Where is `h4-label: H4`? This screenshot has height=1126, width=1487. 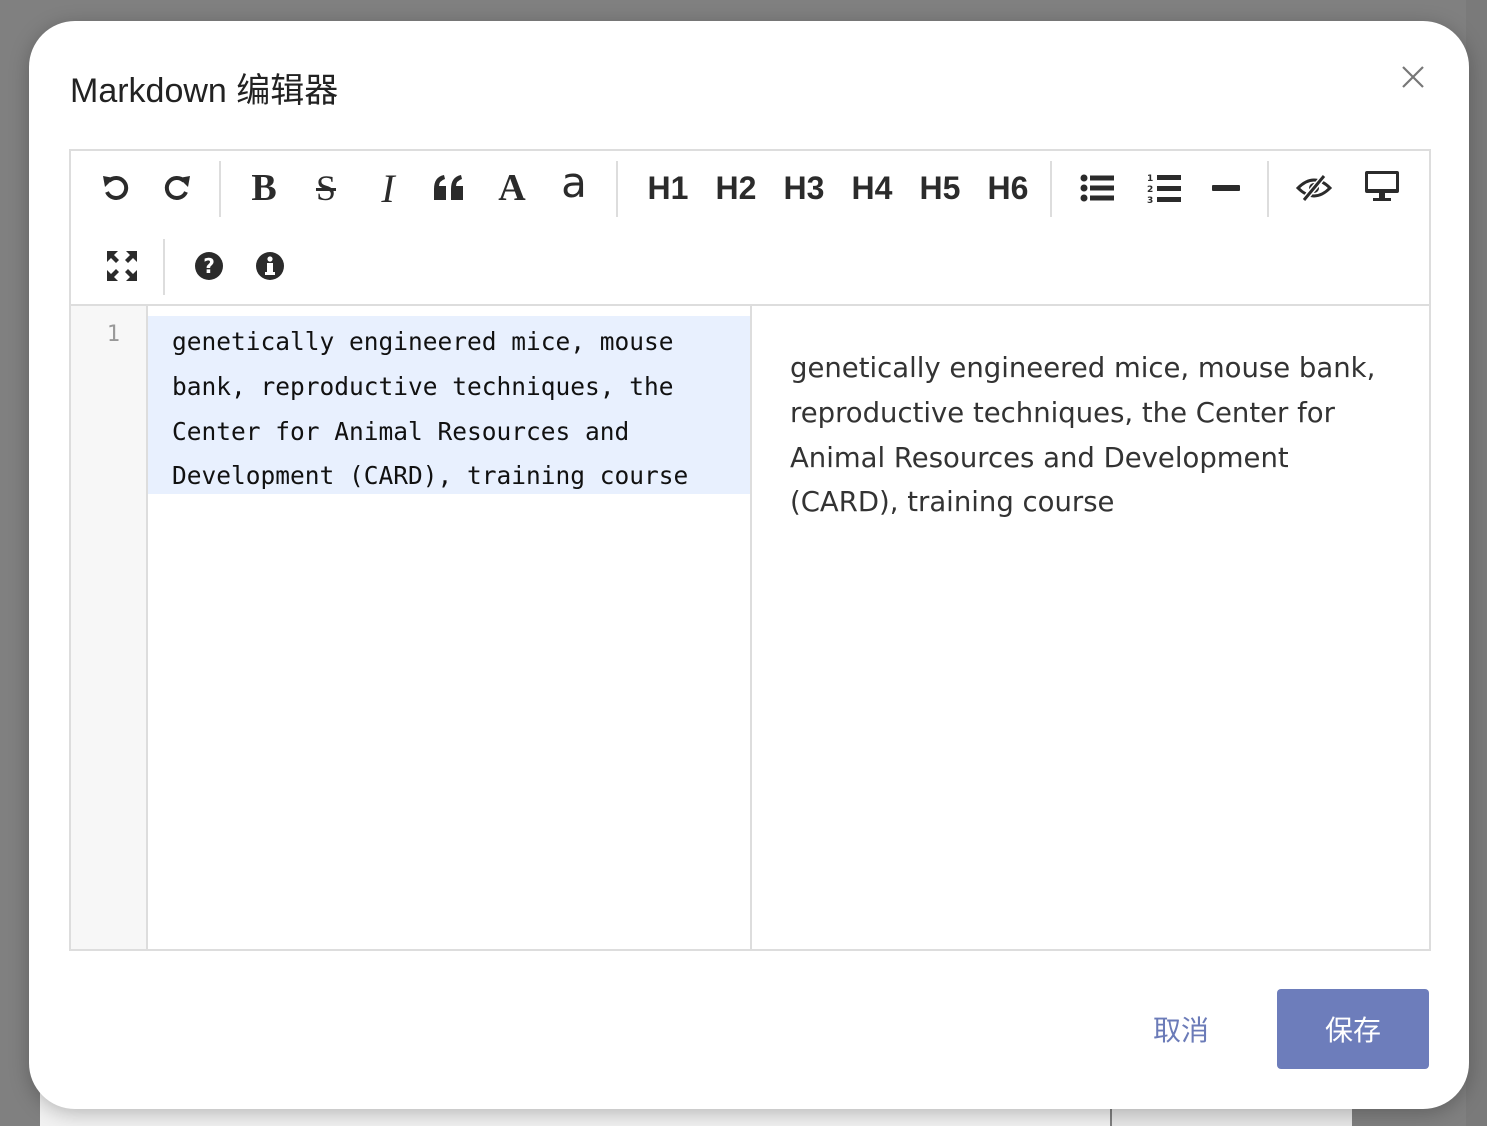
h4-label: H4 is located at coordinates (872, 187).